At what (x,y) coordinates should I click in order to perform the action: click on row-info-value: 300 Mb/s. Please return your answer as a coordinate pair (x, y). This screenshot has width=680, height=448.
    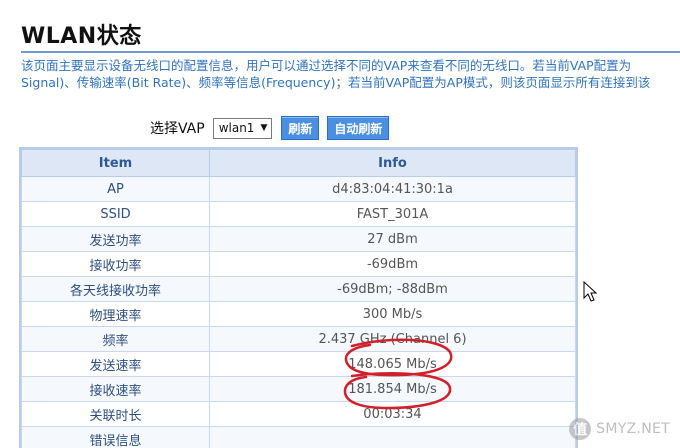
    Looking at the image, I should click on (392, 314).